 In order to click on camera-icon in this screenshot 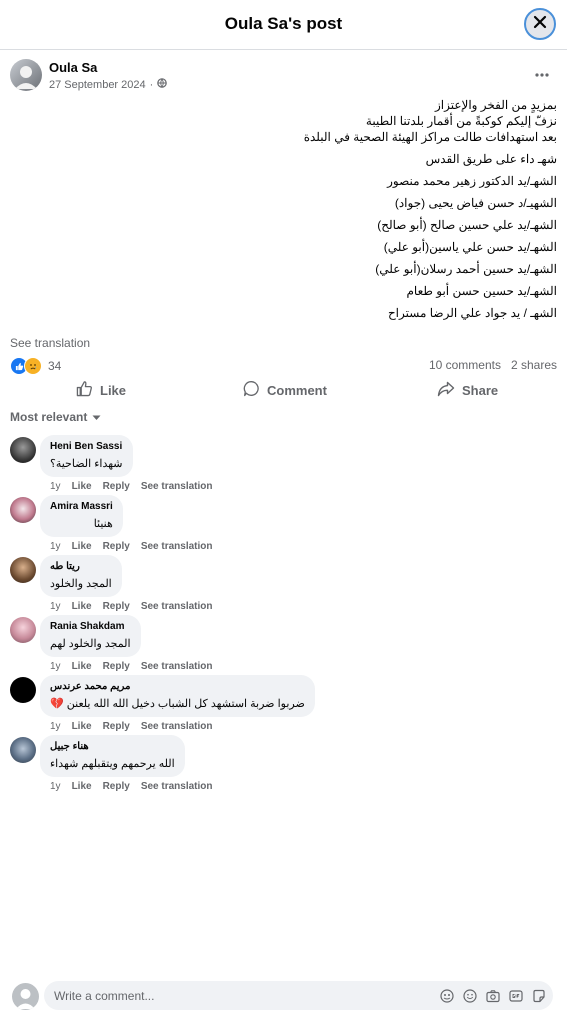, I will do `click(493, 996)`.